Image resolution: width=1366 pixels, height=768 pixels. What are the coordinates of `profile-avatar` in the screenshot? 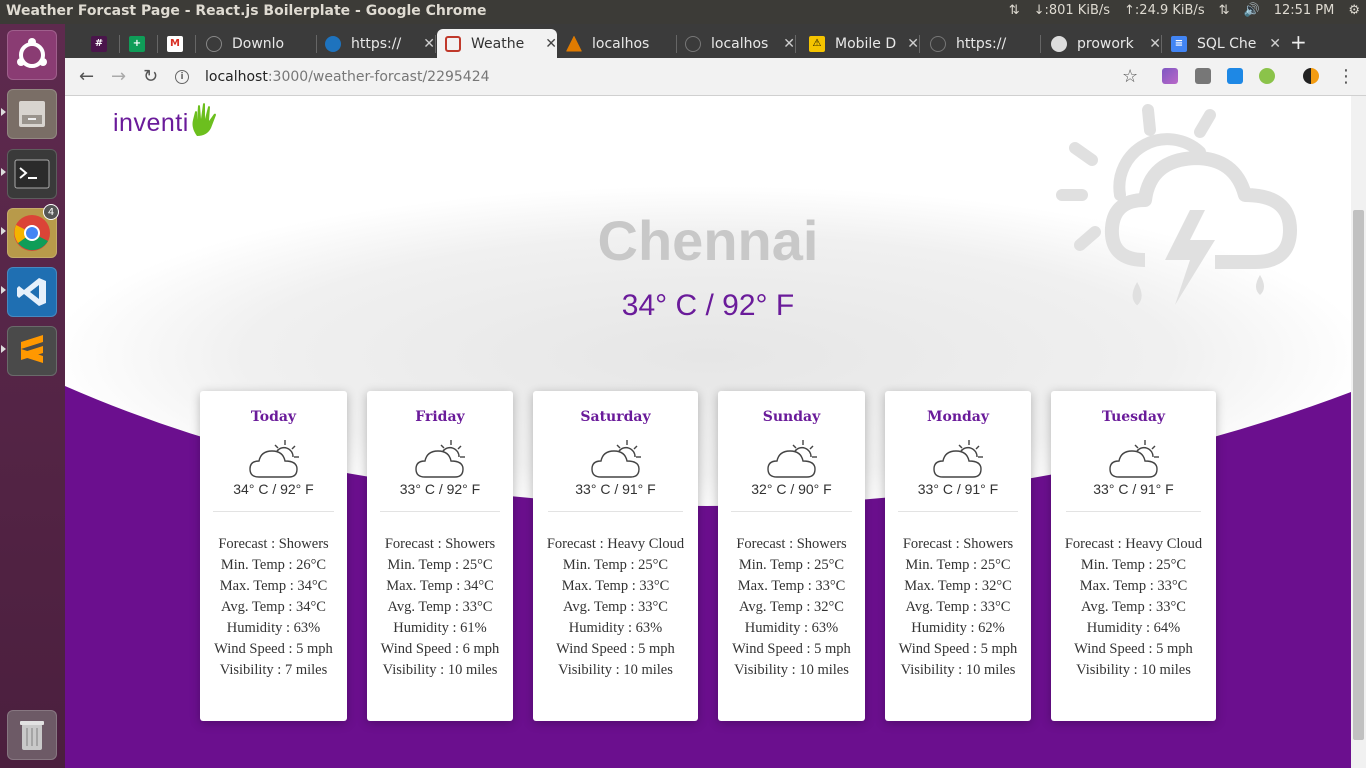 It's located at (1311, 76).